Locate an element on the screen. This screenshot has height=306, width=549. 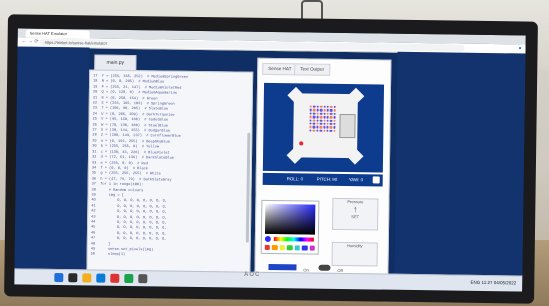
preset-swatches is located at coordinates (289, 247).